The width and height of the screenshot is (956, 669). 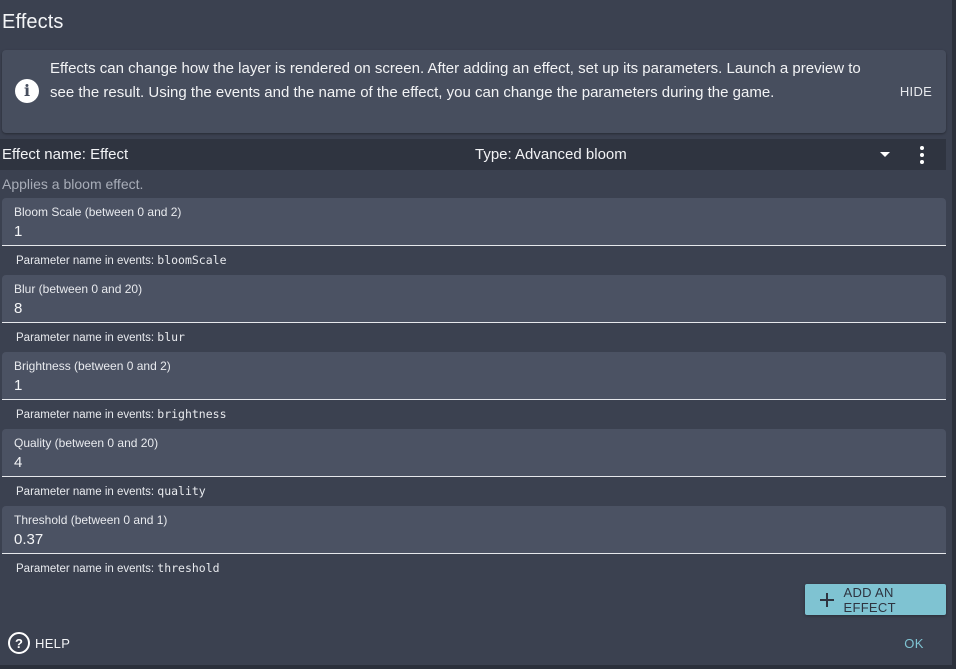 What do you see at coordinates (18, 308) in the screenshot?
I see `field-value: 8` at bounding box center [18, 308].